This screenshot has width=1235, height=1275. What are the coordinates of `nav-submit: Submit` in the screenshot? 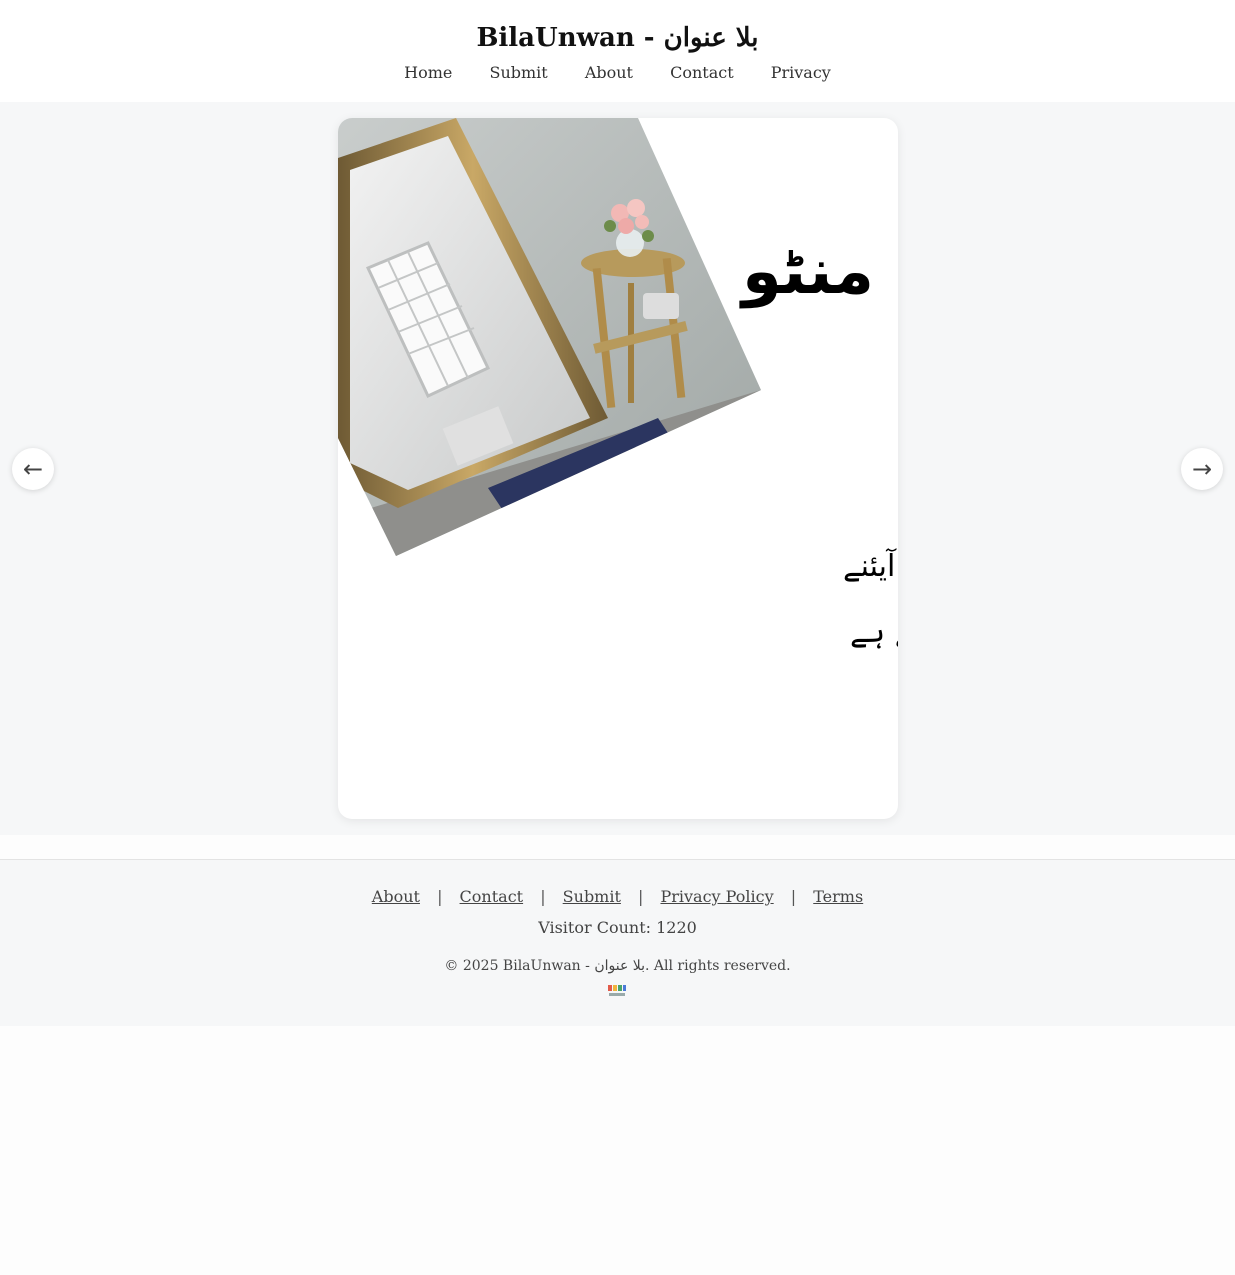 It's located at (518, 72).